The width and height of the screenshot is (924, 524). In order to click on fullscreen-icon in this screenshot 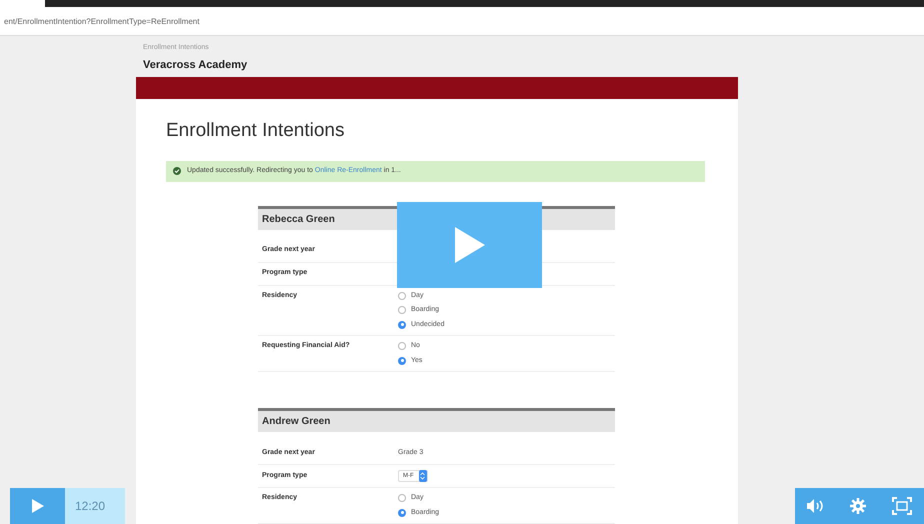, I will do `click(902, 506)`.